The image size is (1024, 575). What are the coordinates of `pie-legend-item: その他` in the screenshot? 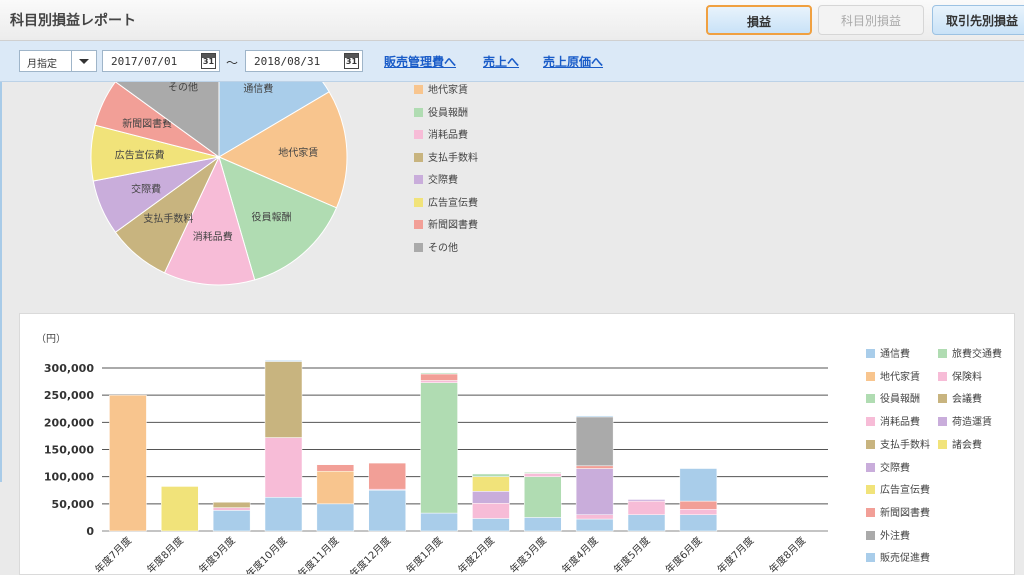 It's located at (436, 249).